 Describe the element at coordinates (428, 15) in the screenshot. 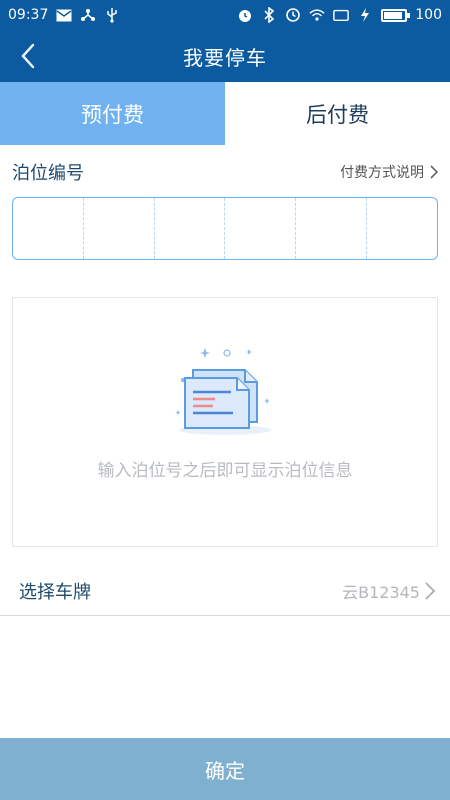

I see `battery-level: 100` at that location.